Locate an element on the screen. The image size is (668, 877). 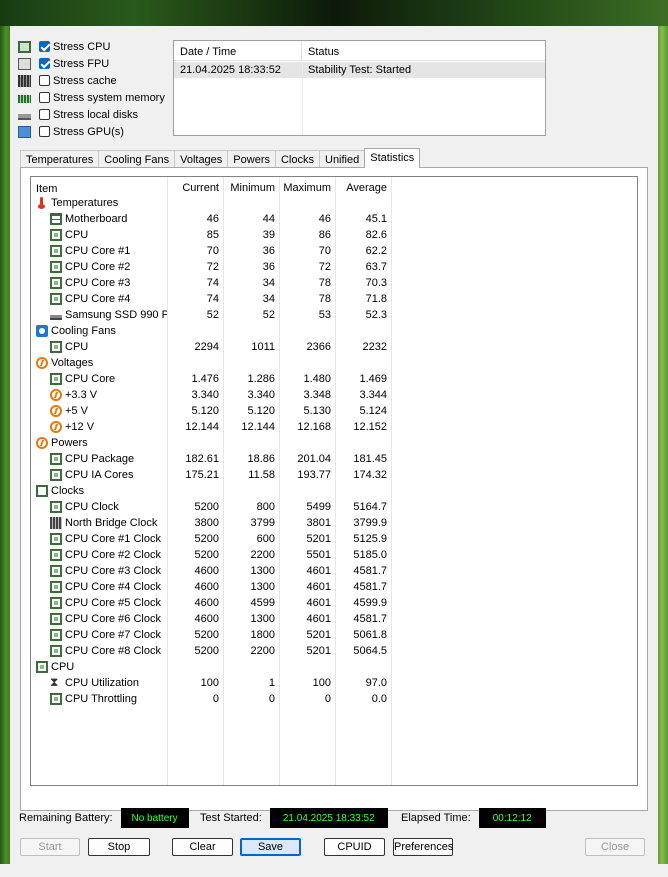
table-row: CPU Core #7 Clock 5200 1800 5201 5061.8 is located at coordinates (334, 635).